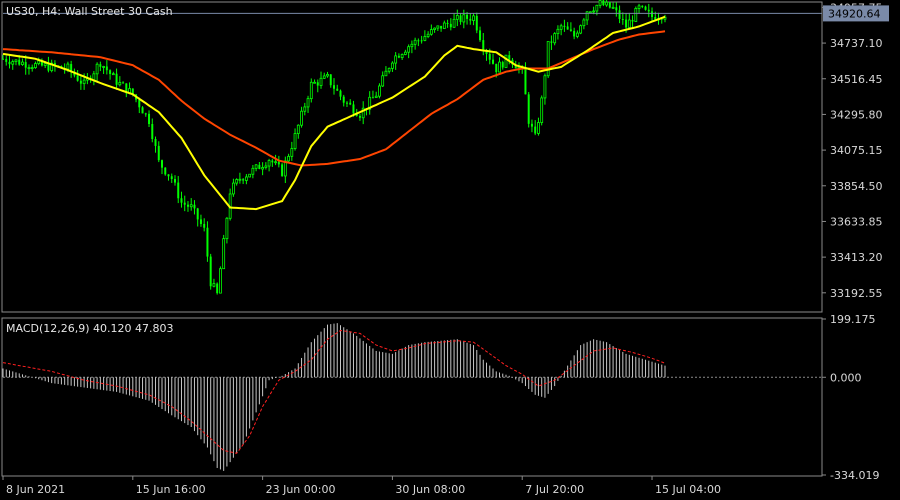 The height and width of the screenshot is (500, 900). Describe the element at coordinates (856, 257) in the screenshot. I see `price-tick-label: 33413.20` at that location.